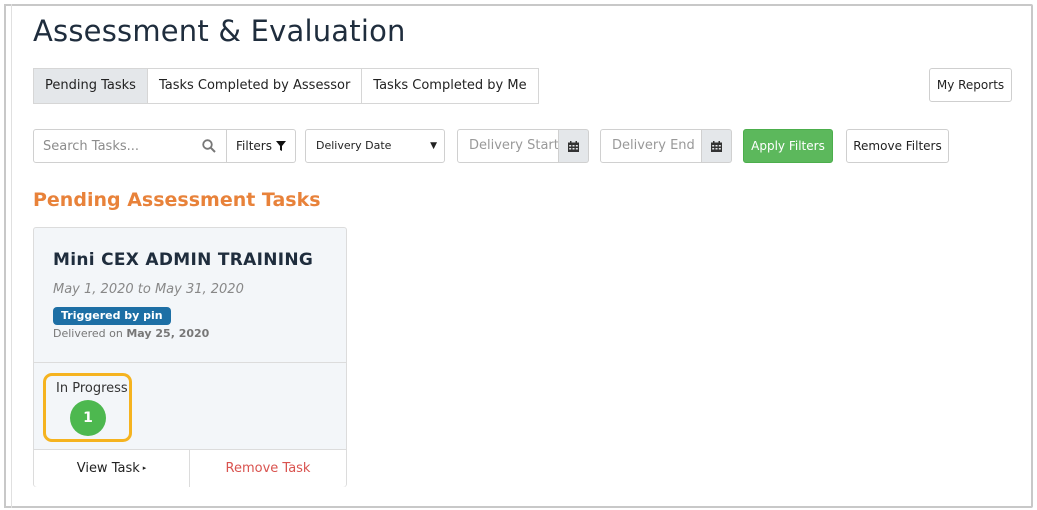 The height and width of the screenshot is (510, 1037). What do you see at coordinates (450, 86) in the screenshot?
I see `tab-completed-by-me: Tasks Completed by Me` at bounding box center [450, 86].